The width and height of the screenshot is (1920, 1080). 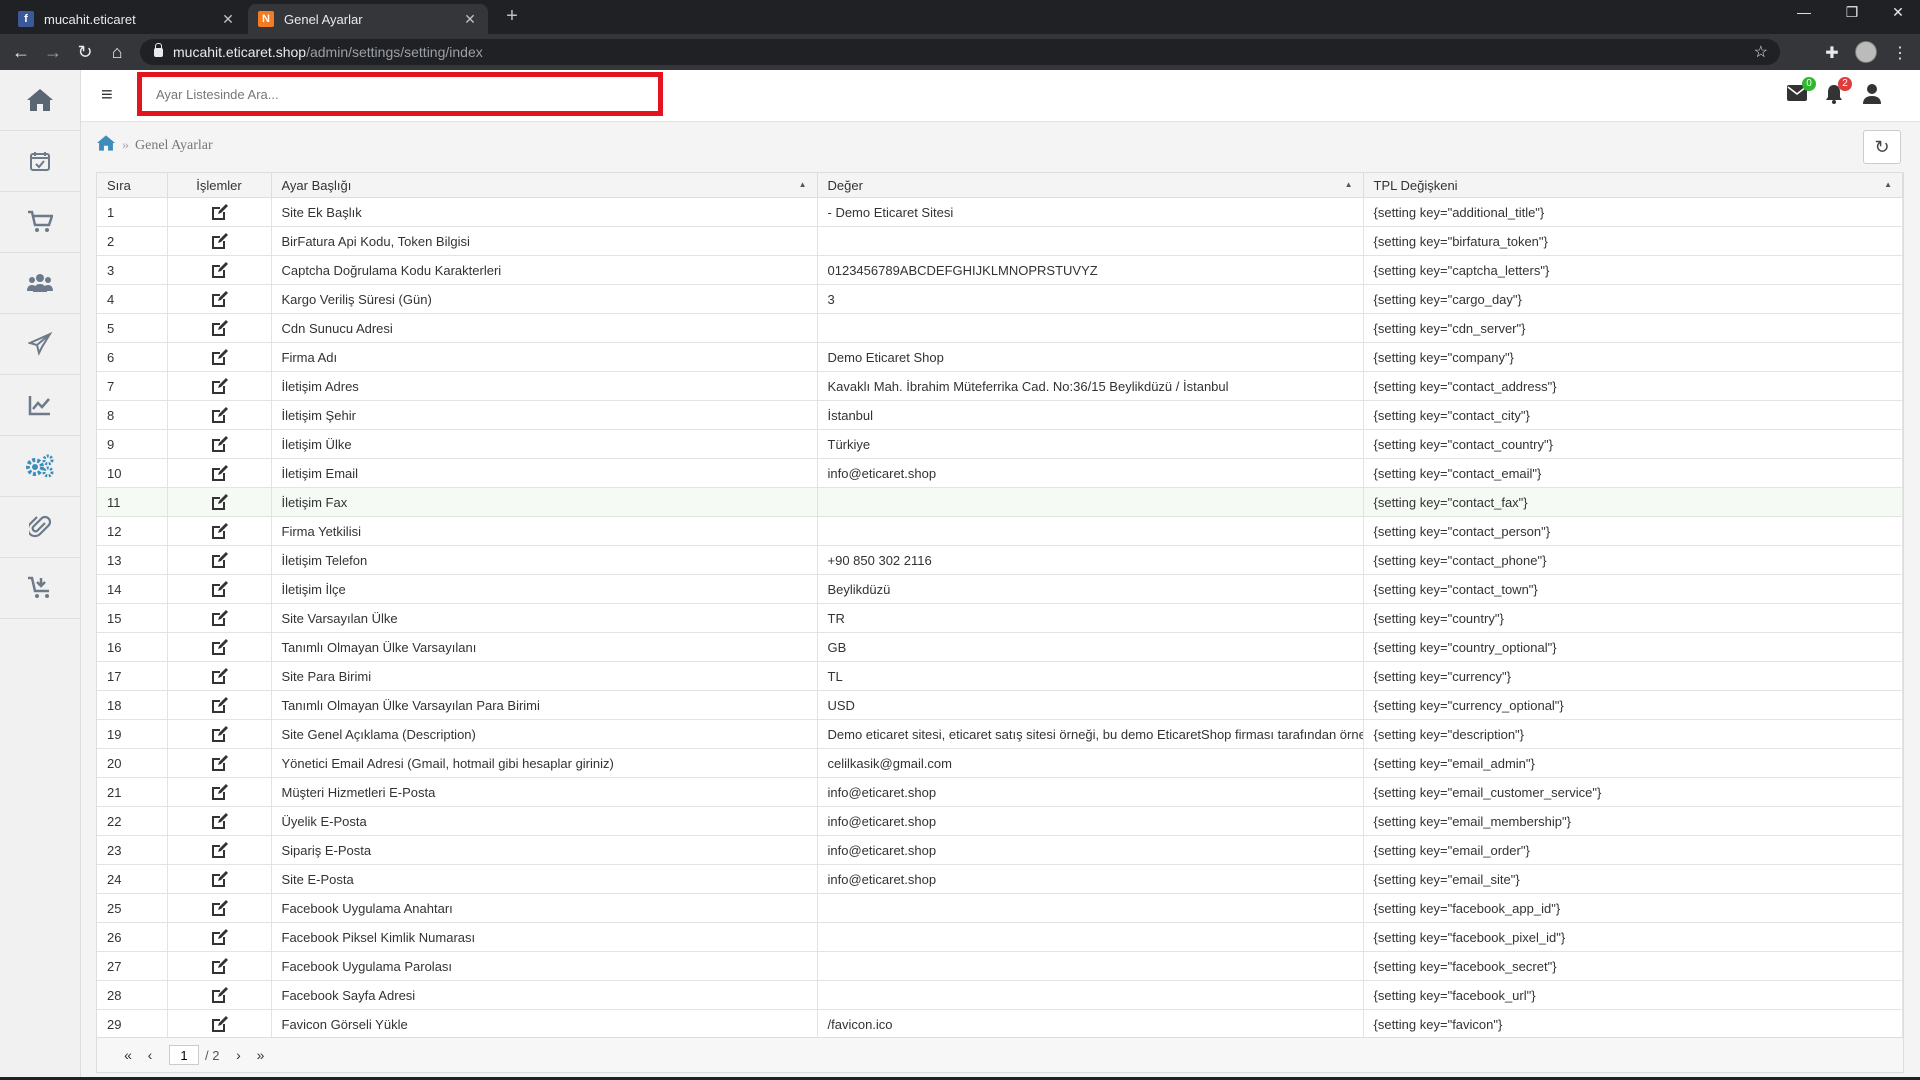 What do you see at coordinates (544, 589) in the screenshot?
I see `cell-title: İletişim İlçe` at bounding box center [544, 589].